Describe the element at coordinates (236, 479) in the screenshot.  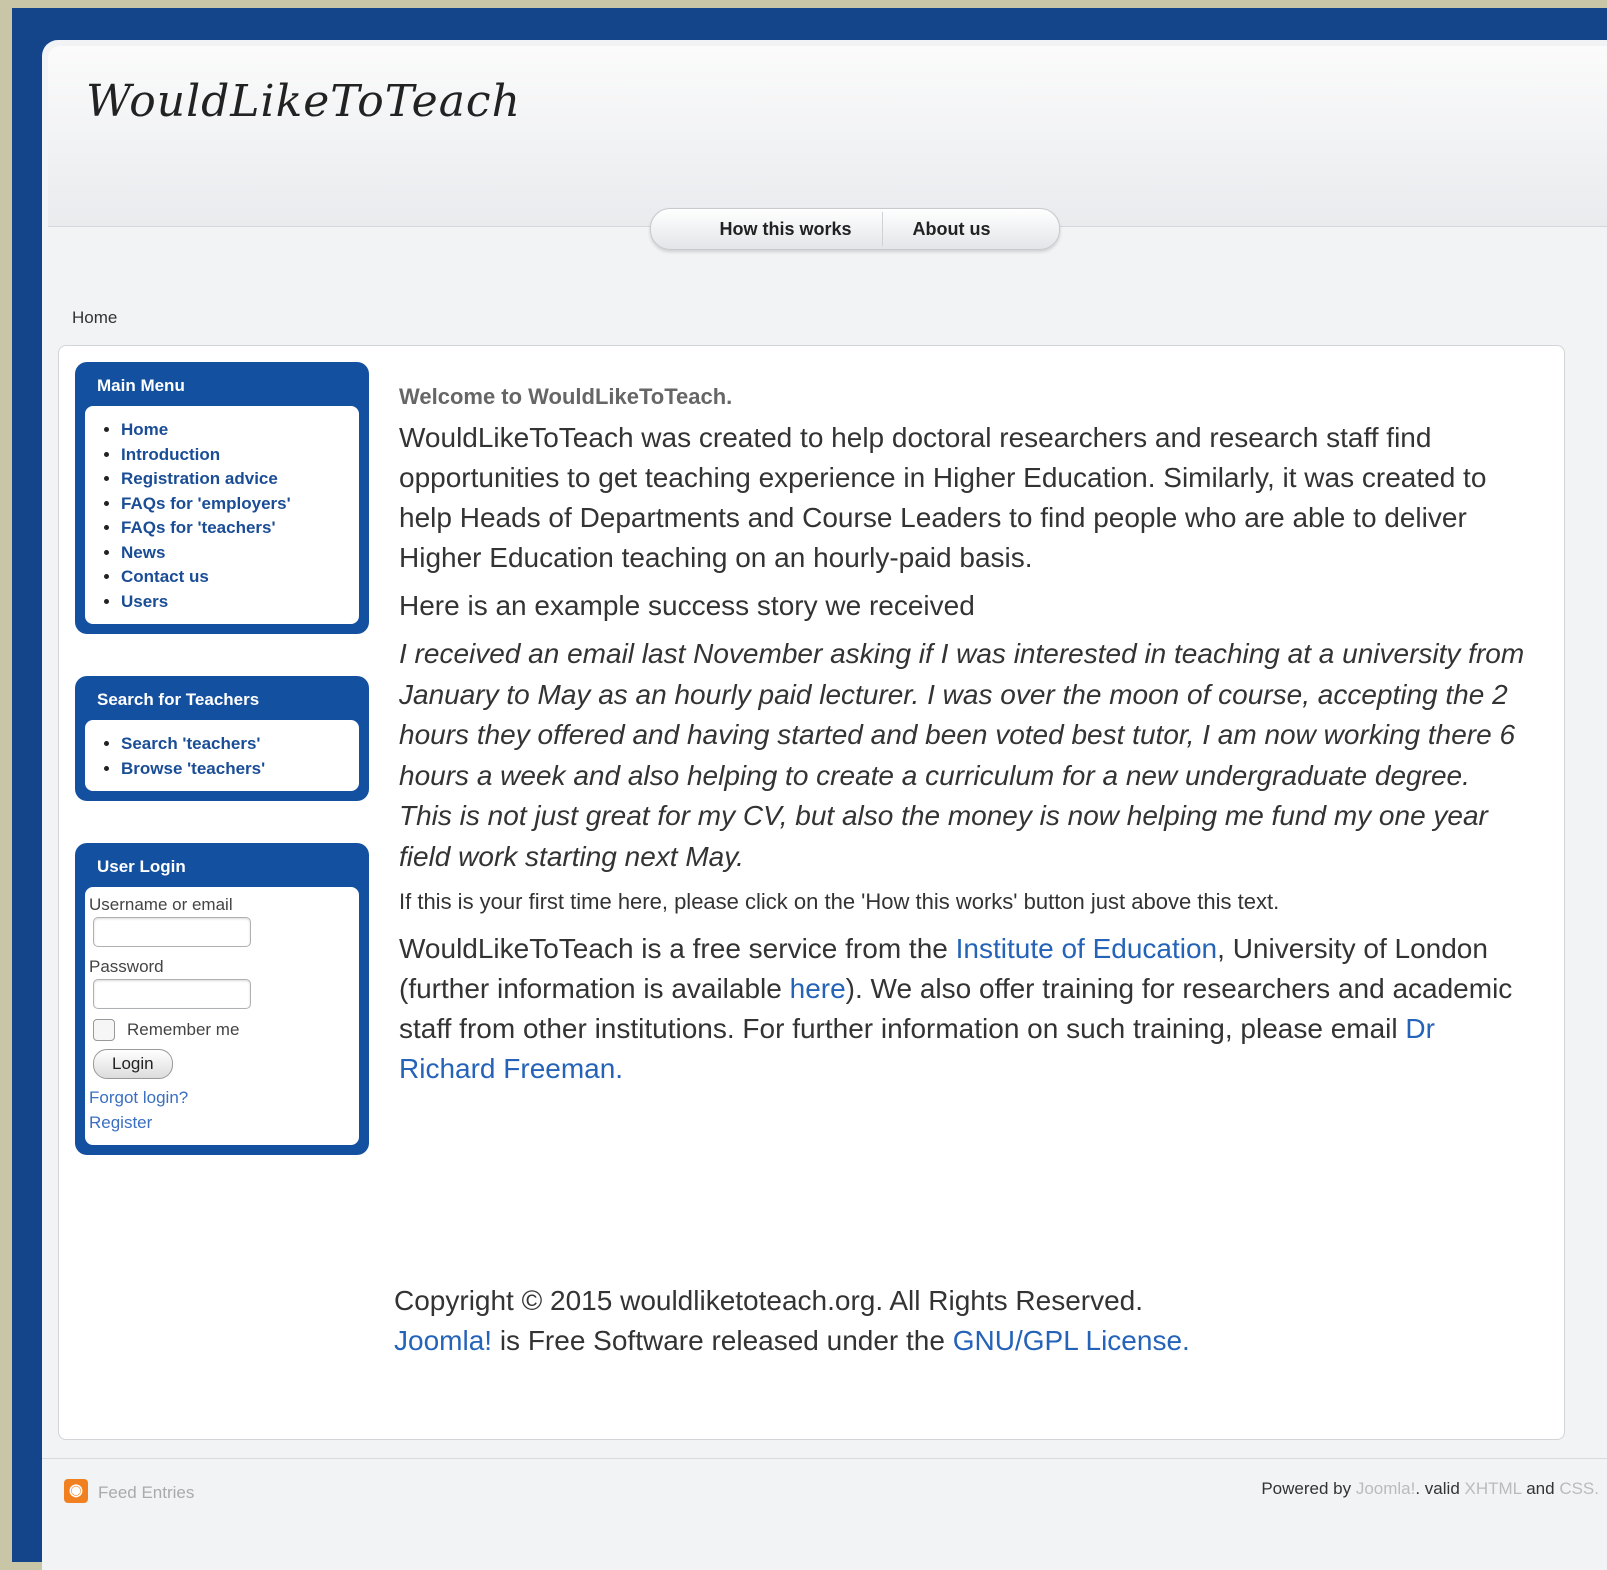
I see `menu-item-registration-advice: Registration advice` at that location.